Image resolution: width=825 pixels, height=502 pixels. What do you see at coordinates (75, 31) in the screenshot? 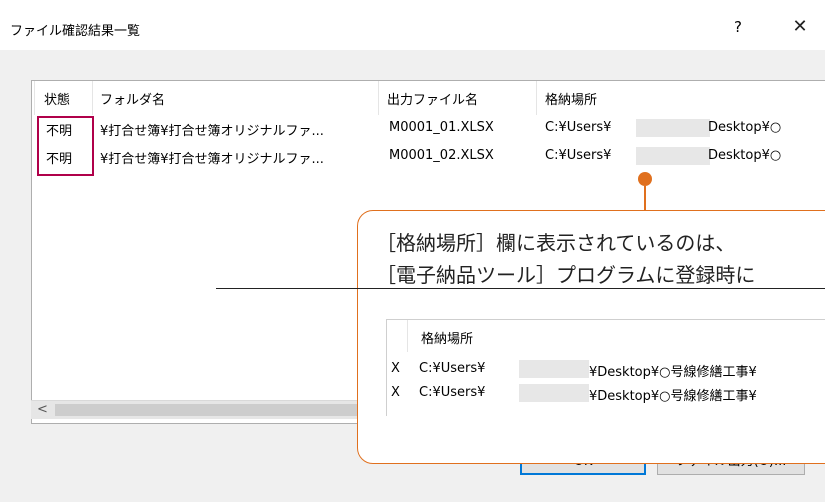
I see `dialog-title: ファイル確認結果一覧` at bounding box center [75, 31].